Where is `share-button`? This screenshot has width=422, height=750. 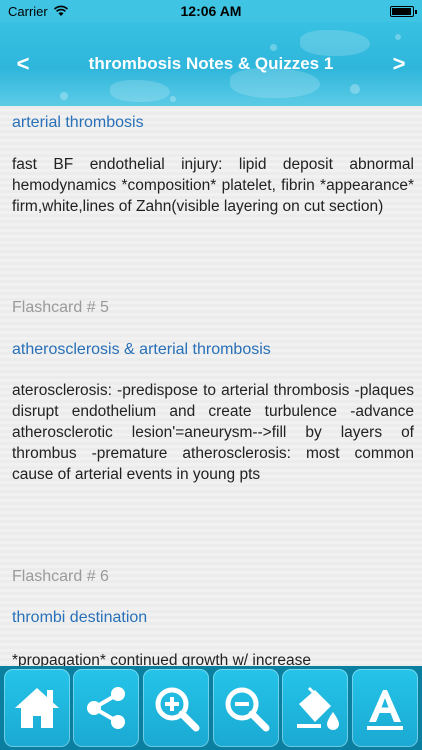 share-button is located at coordinates (106, 708).